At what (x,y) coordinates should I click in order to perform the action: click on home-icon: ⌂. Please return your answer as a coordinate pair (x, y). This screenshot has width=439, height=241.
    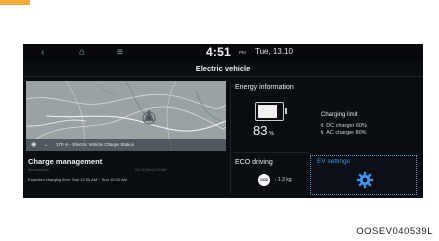
    Looking at the image, I should click on (82, 53).